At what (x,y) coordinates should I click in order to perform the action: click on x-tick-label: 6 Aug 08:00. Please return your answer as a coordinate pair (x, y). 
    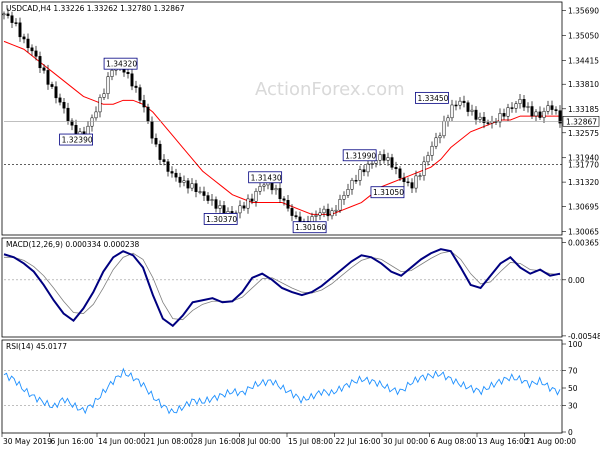
    Looking at the image, I should click on (454, 441).